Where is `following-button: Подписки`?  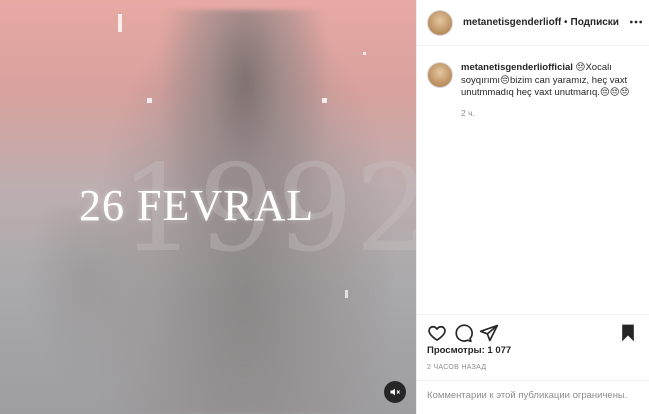 following-button: Подписки is located at coordinates (595, 22).